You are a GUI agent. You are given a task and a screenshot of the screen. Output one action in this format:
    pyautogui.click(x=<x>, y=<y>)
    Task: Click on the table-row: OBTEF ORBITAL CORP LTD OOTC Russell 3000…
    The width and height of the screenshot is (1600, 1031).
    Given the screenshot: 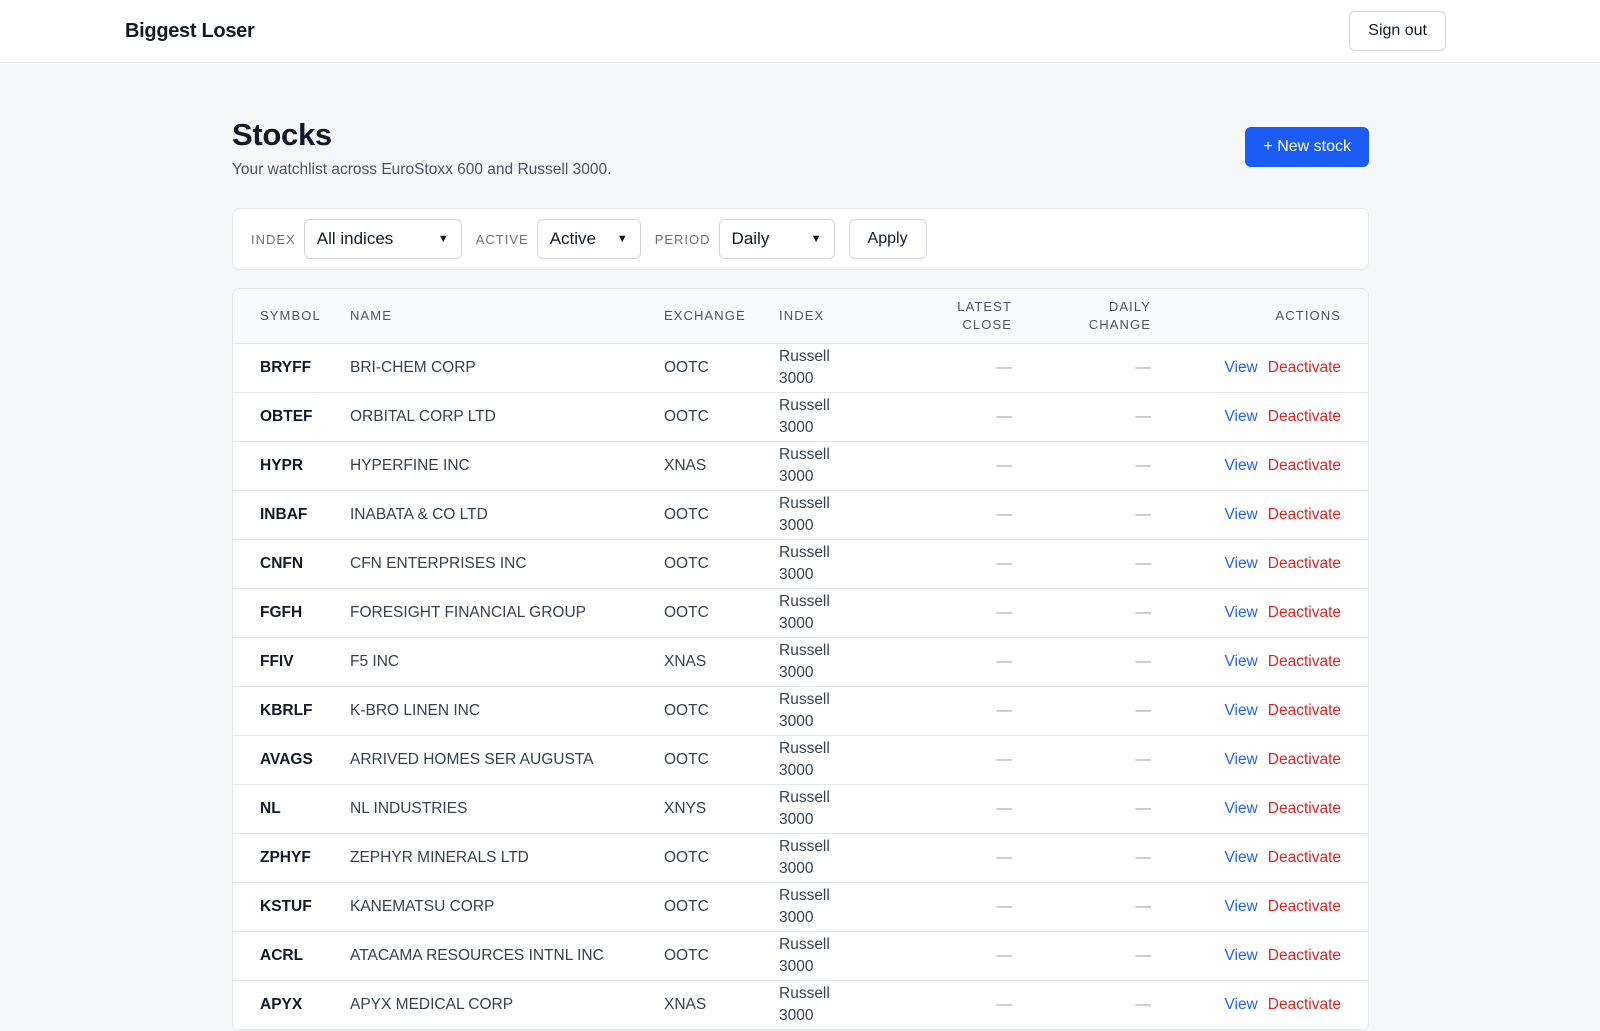 What is the action you would take?
    pyautogui.click(x=800, y=416)
    